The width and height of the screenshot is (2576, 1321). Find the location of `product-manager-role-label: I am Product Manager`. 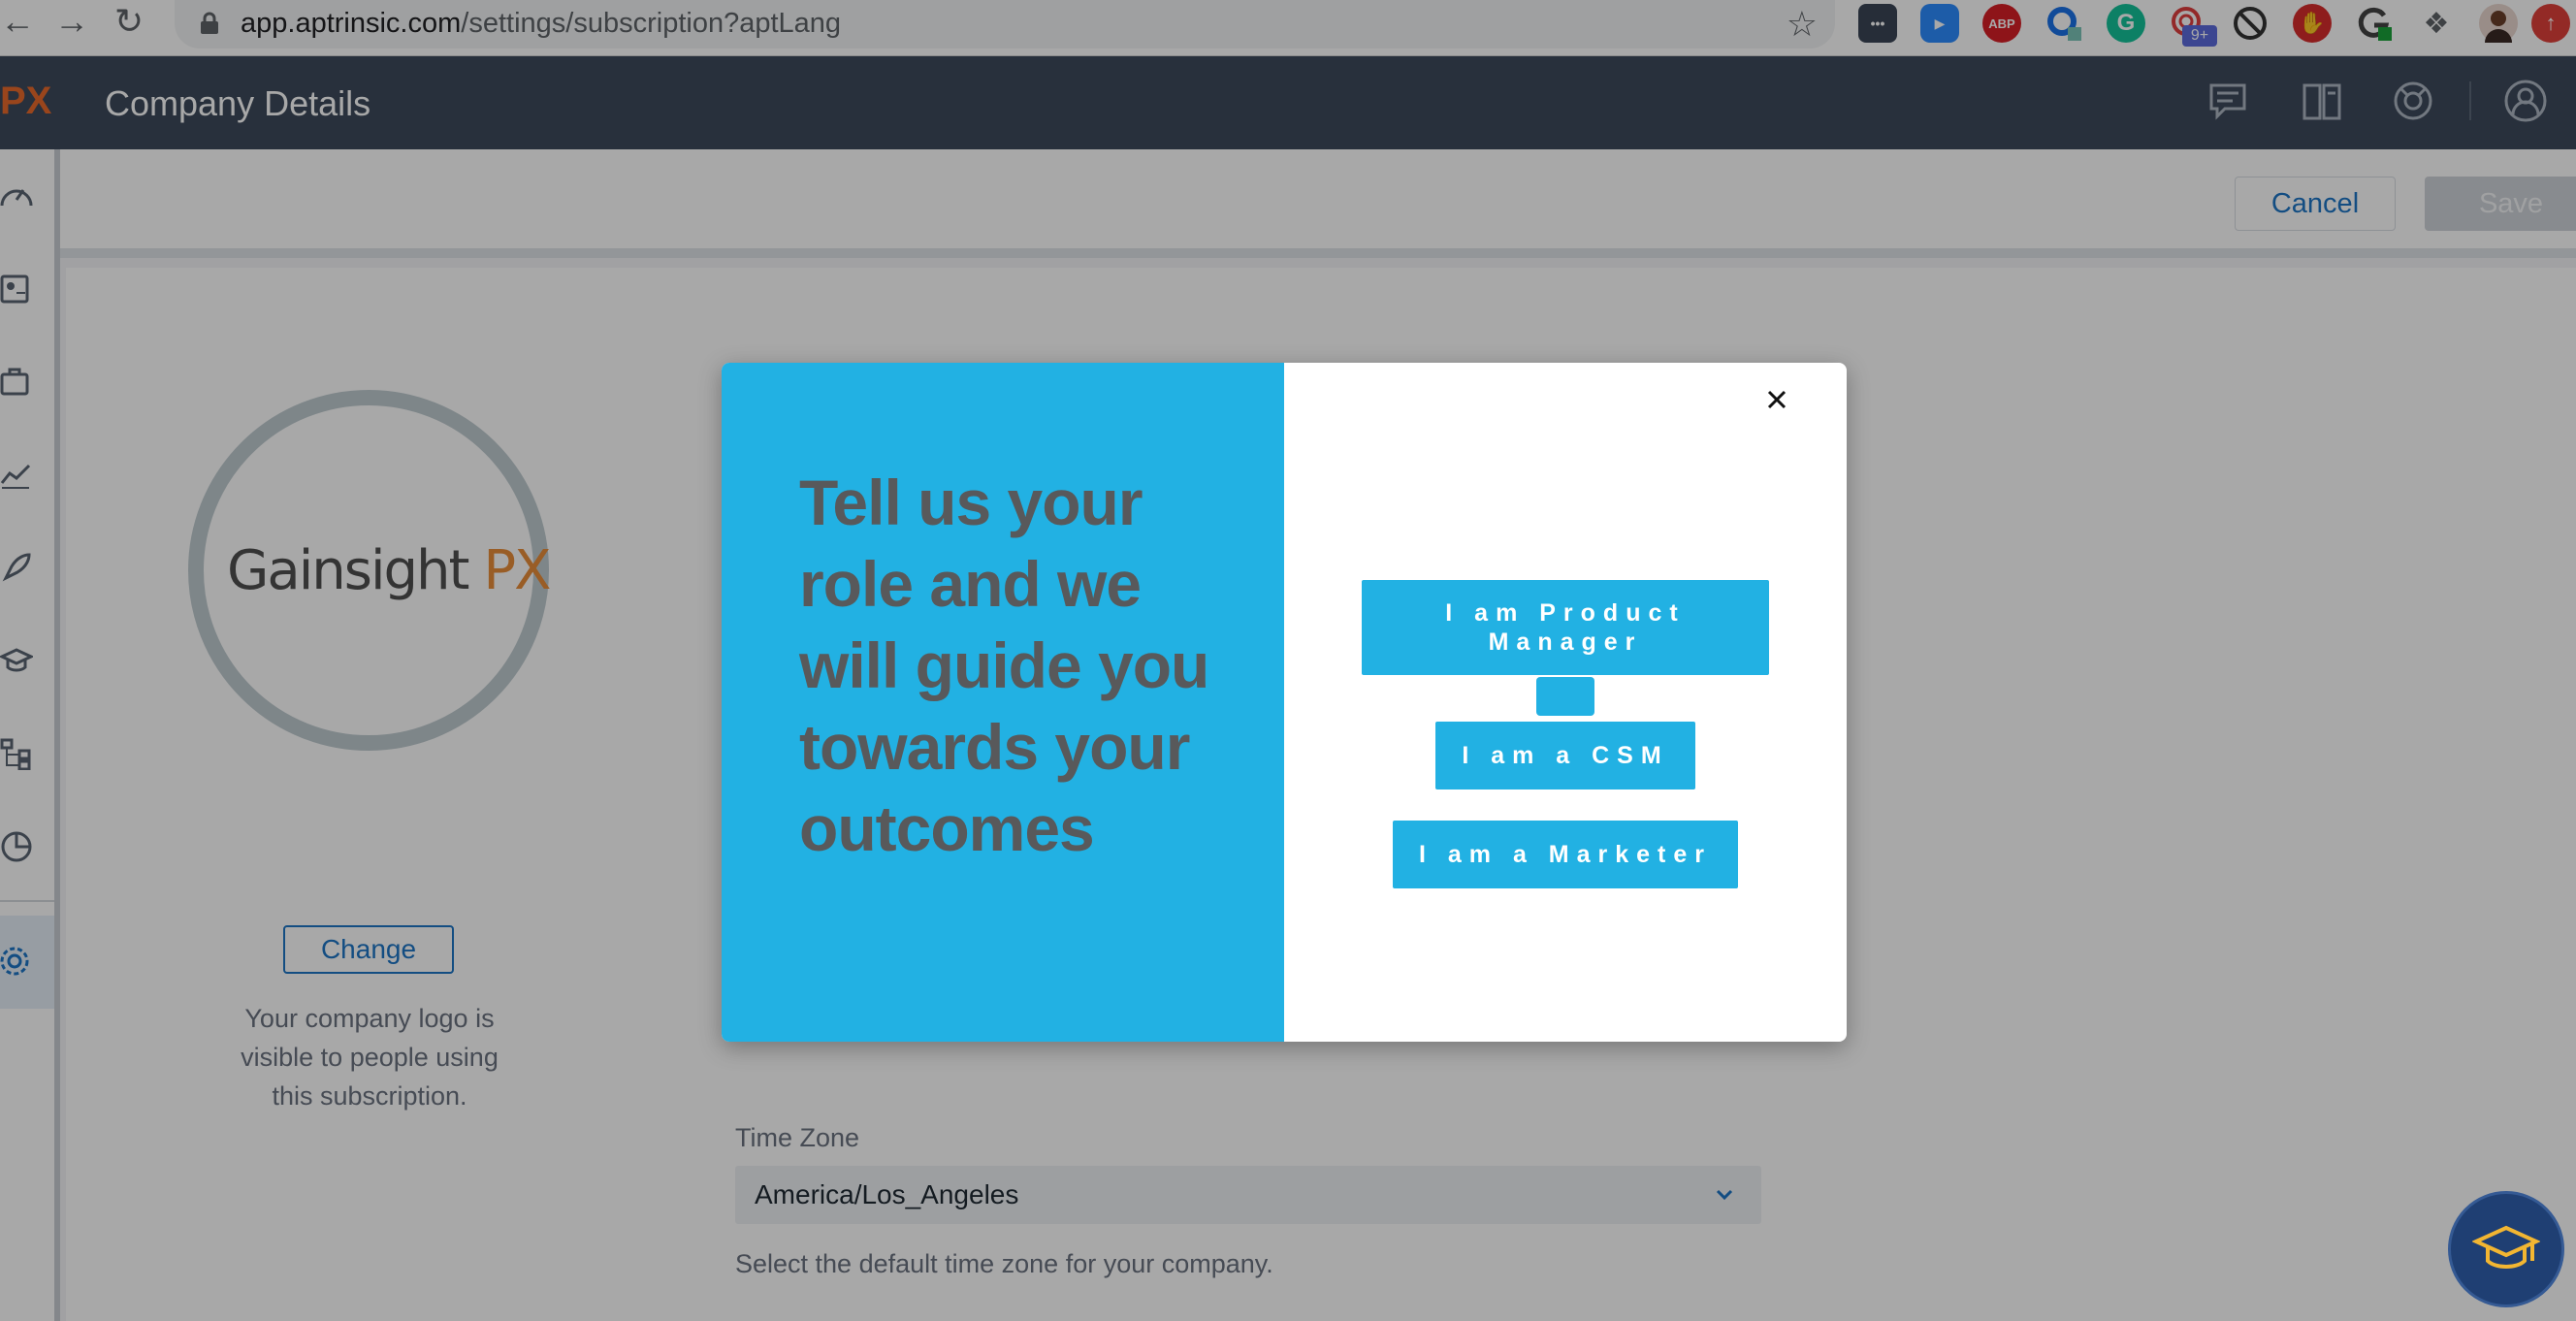

product-manager-role-label: I am Product Manager is located at coordinates (1565, 627).